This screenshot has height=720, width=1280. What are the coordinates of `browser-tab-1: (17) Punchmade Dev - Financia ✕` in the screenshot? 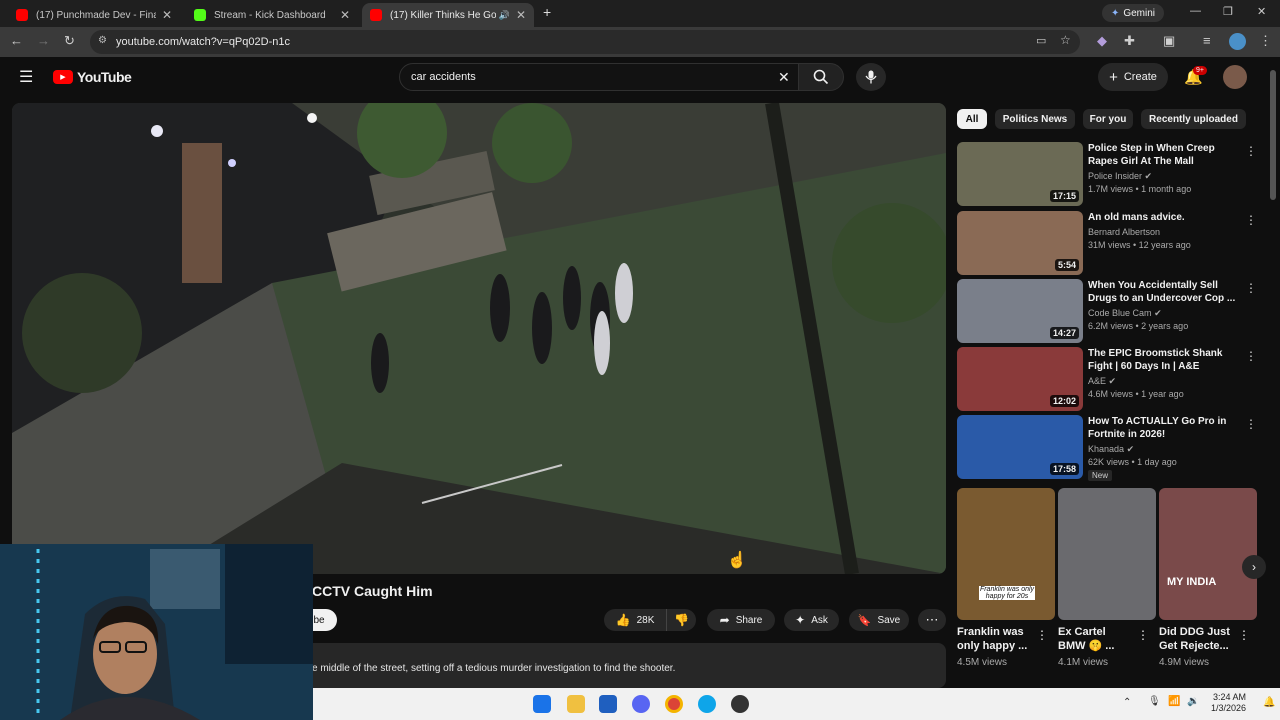 It's located at (94, 15).